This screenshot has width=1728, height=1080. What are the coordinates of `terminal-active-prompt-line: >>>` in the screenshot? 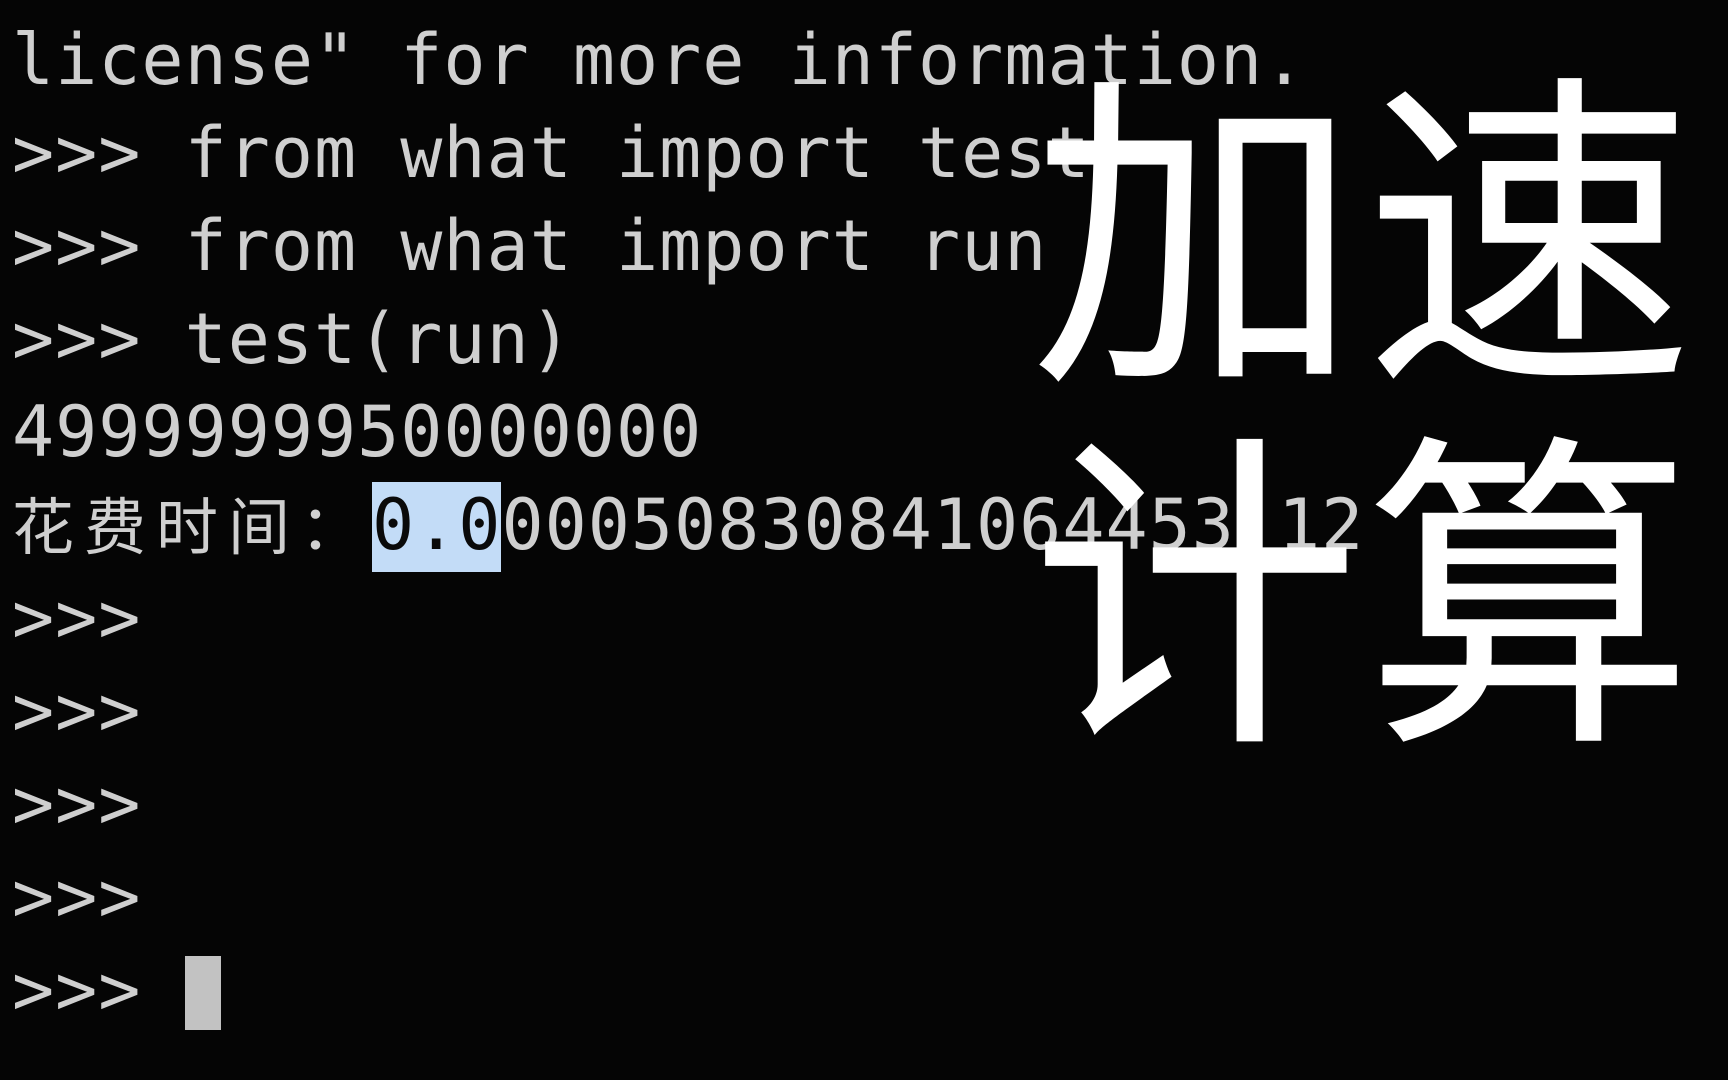 It's located at (870, 990).